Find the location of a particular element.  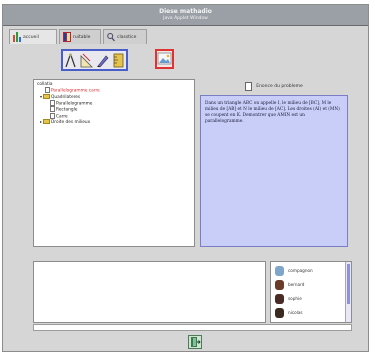

title-bar: Diese mathadio Java Applet Window is located at coordinates (185, 15).